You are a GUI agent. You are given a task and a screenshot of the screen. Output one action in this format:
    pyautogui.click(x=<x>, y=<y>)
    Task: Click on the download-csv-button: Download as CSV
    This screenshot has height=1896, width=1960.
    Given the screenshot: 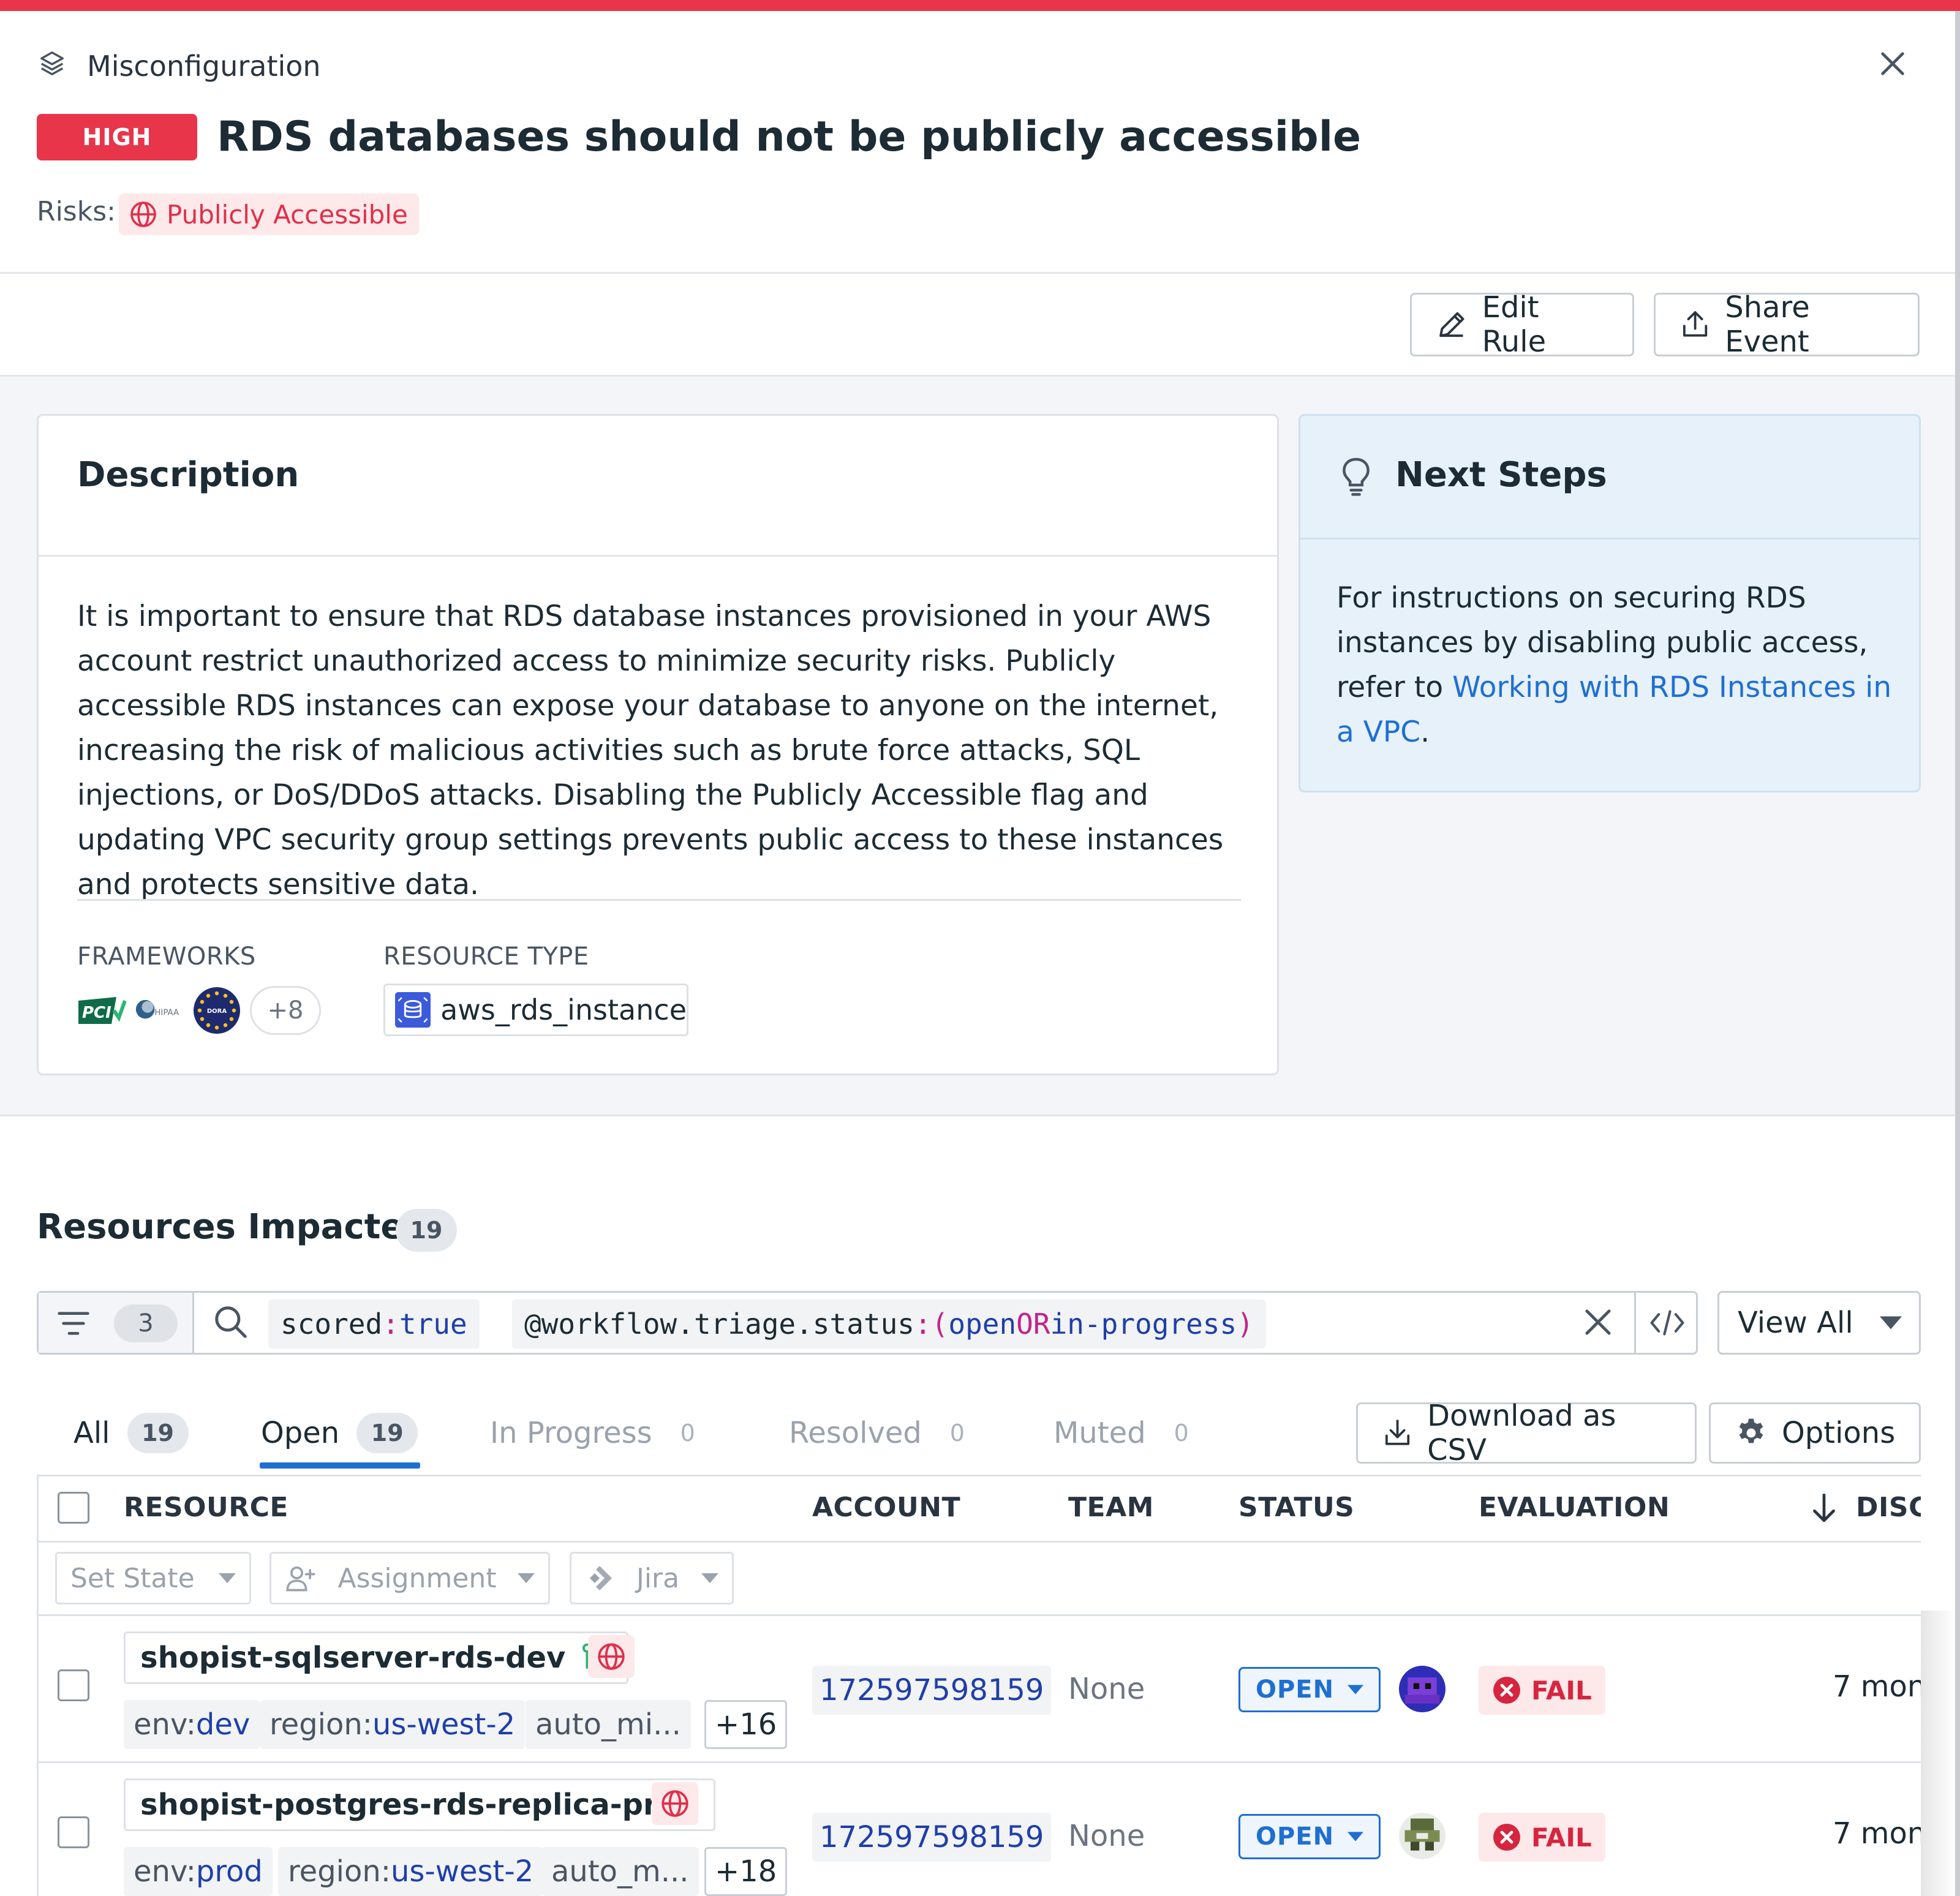 What is the action you would take?
    pyautogui.click(x=1526, y=1433)
    